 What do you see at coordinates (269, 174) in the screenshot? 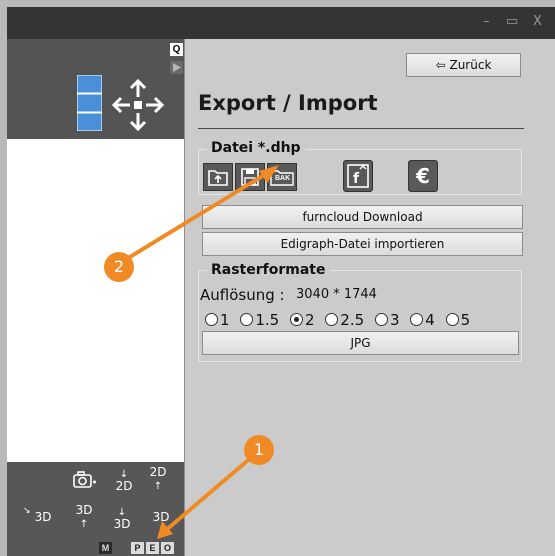
I see `arrow-2-head` at bounding box center [269, 174].